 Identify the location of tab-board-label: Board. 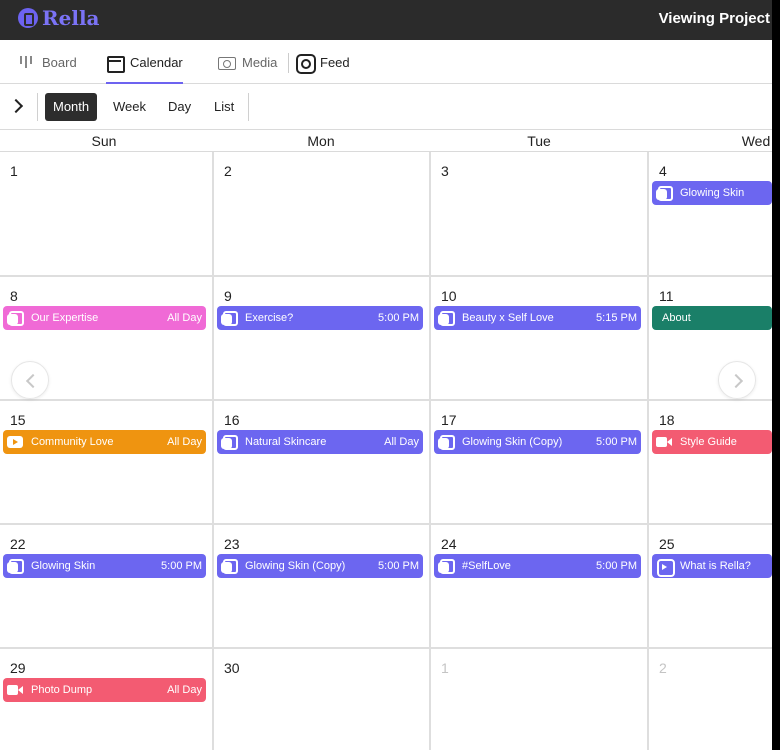
(59, 62).